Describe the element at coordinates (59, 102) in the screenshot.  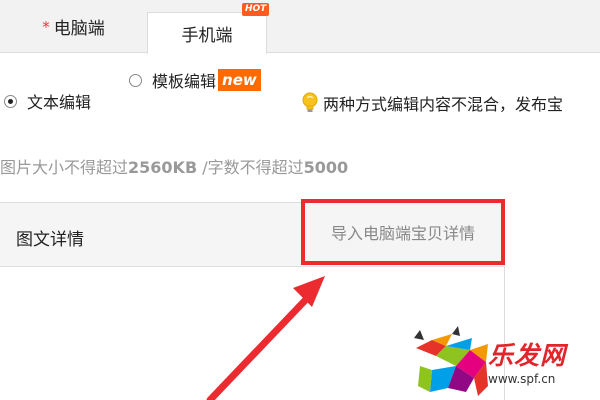
I see `text-edit-label: 文本编辑` at that location.